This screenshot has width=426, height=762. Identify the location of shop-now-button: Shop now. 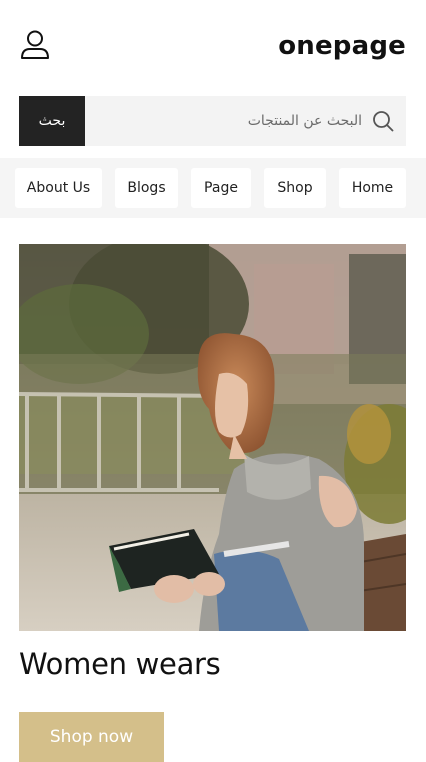
(91, 737).